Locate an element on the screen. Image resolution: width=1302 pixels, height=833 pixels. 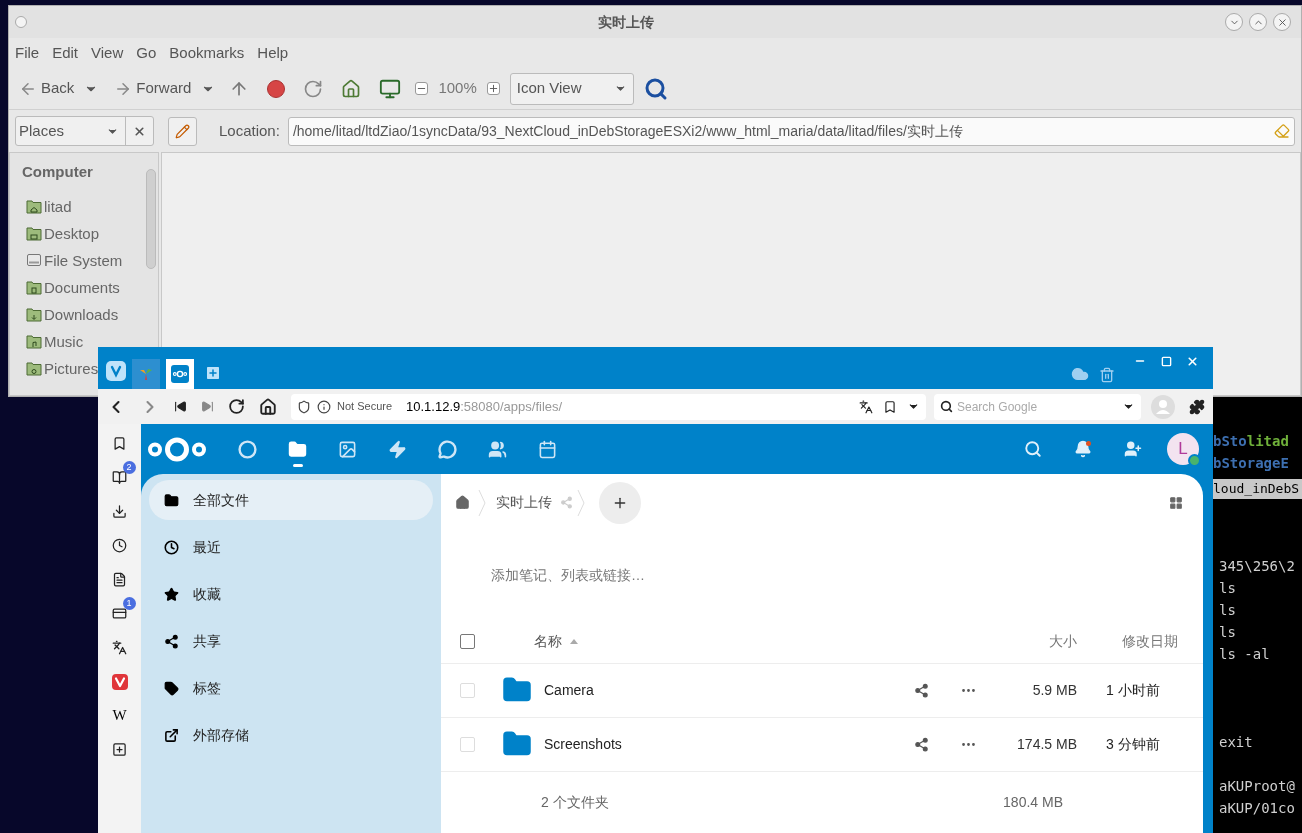
menu-item: View is located at coordinates (107, 53).